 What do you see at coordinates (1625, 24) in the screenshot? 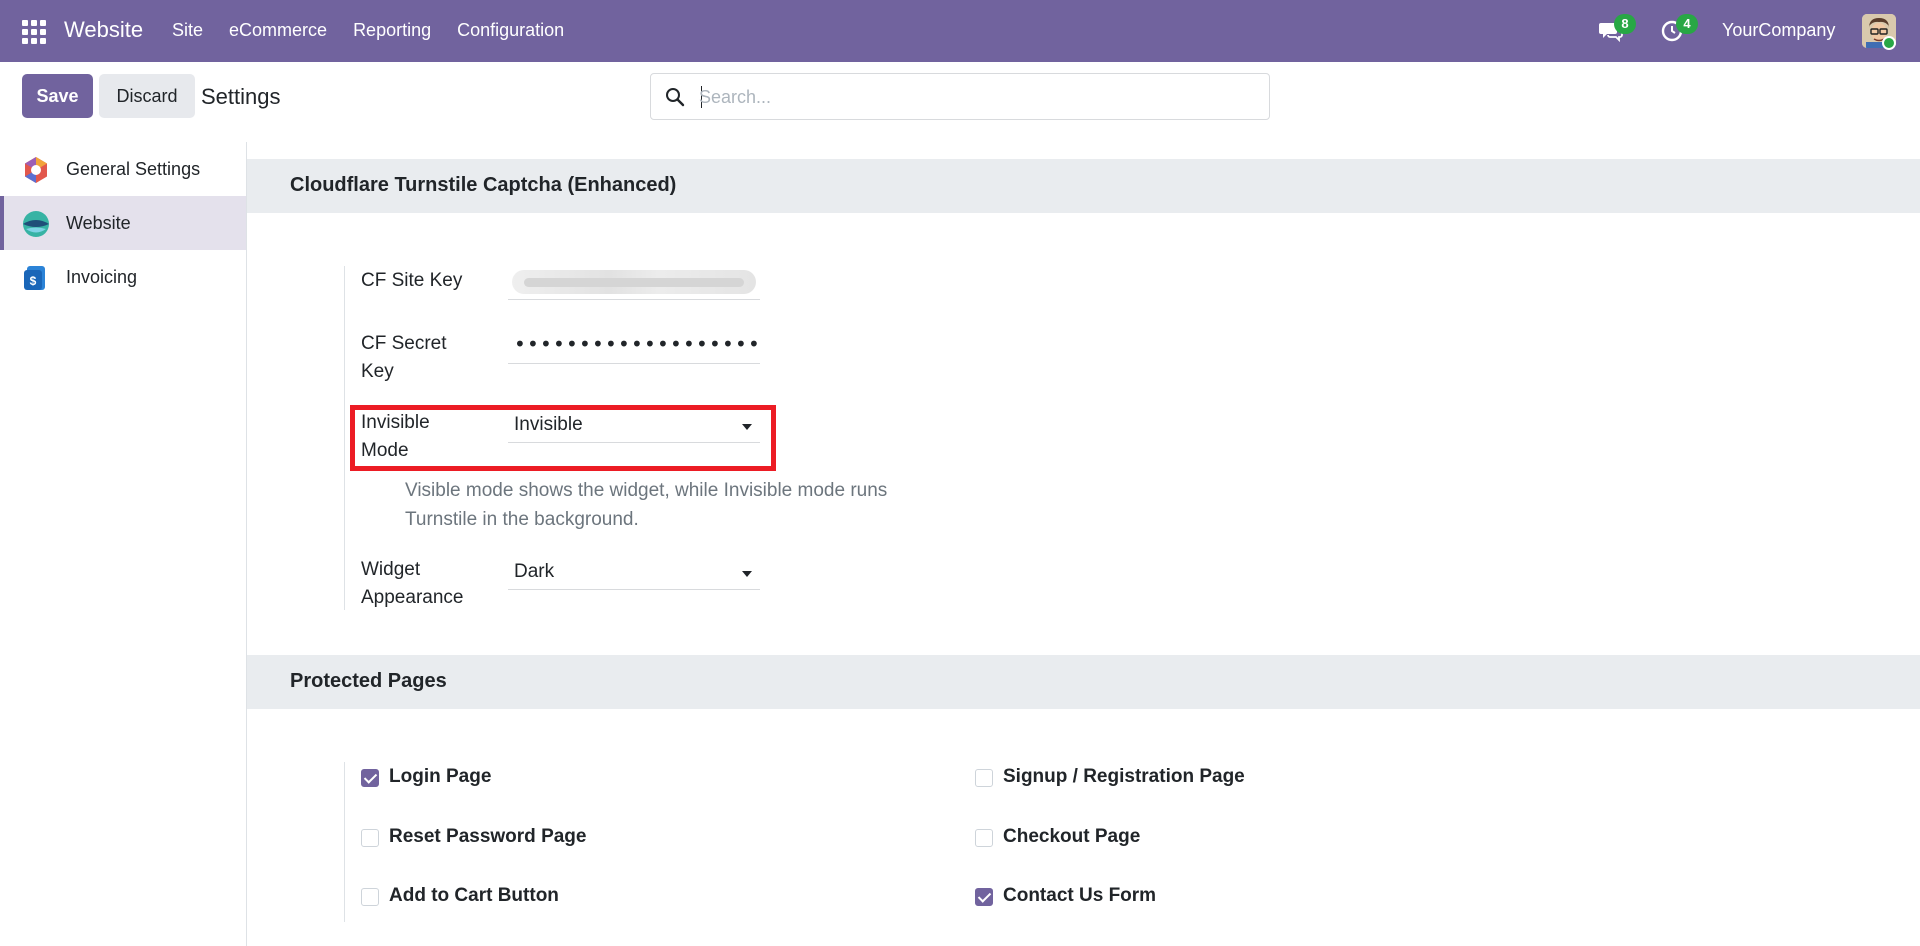
I see `messages-count-badge: 8` at bounding box center [1625, 24].